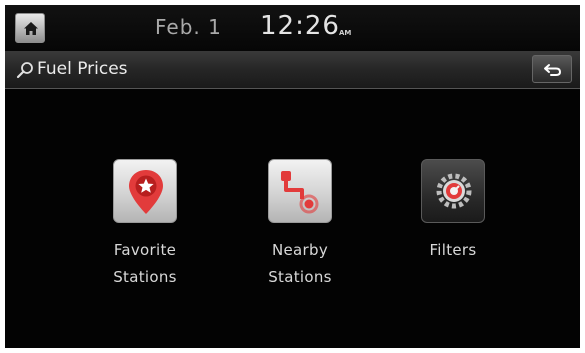 The height and width of the screenshot is (353, 585). Describe the element at coordinates (300, 277) in the screenshot. I see `nearby-stations-label-line2: Stations` at that location.